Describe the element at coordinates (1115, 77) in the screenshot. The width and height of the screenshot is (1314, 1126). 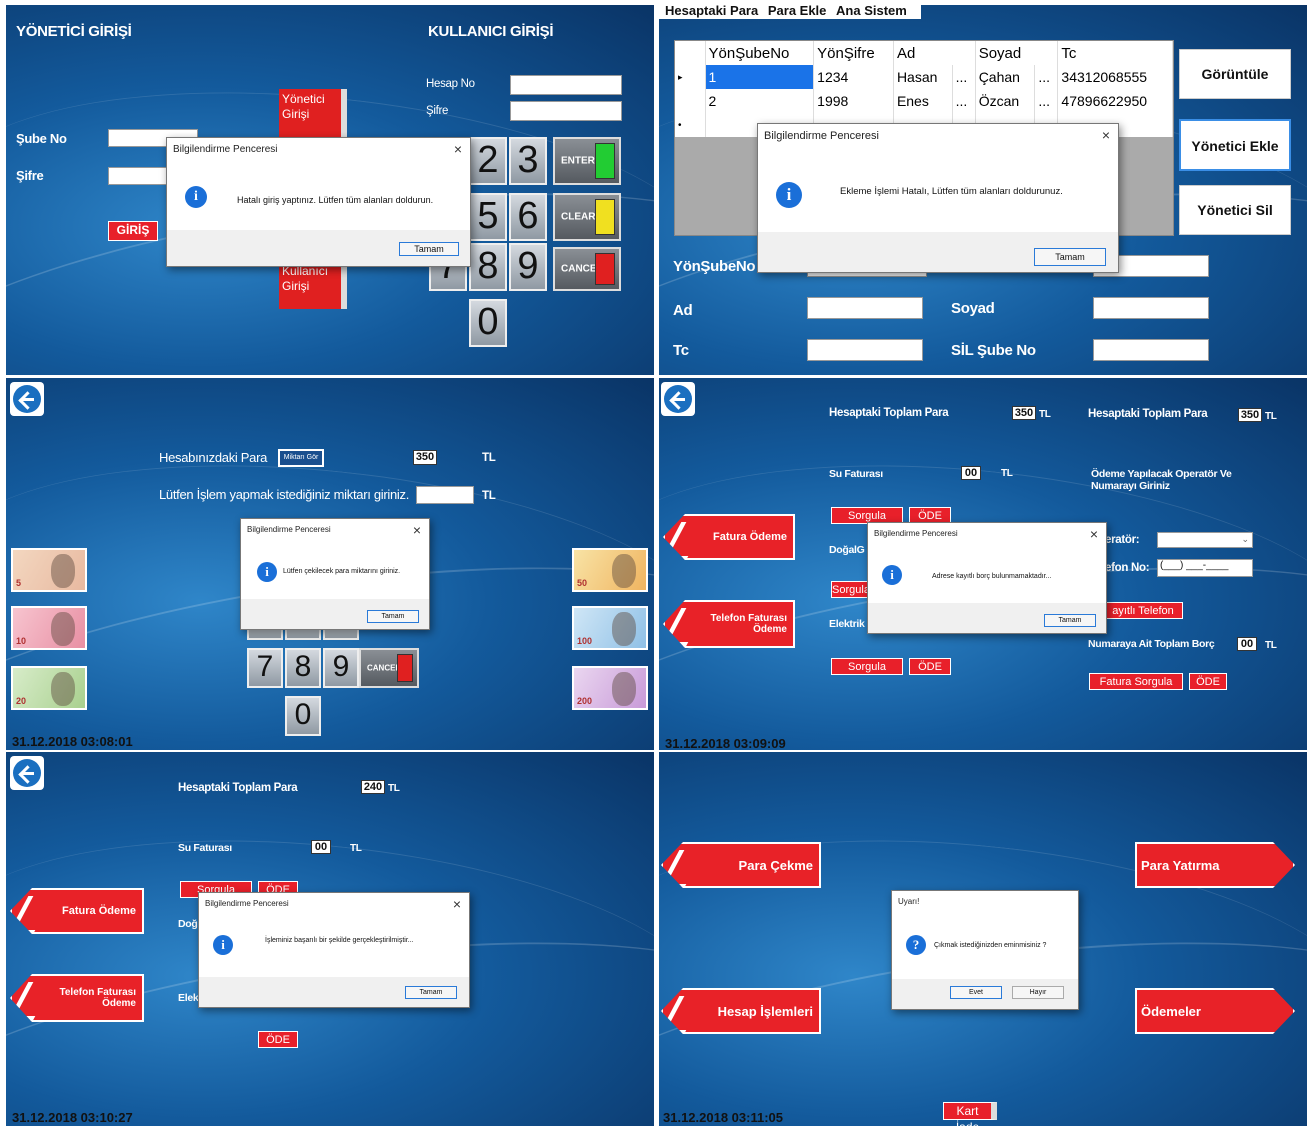
I see `table-cell: 34312068555` at that location.